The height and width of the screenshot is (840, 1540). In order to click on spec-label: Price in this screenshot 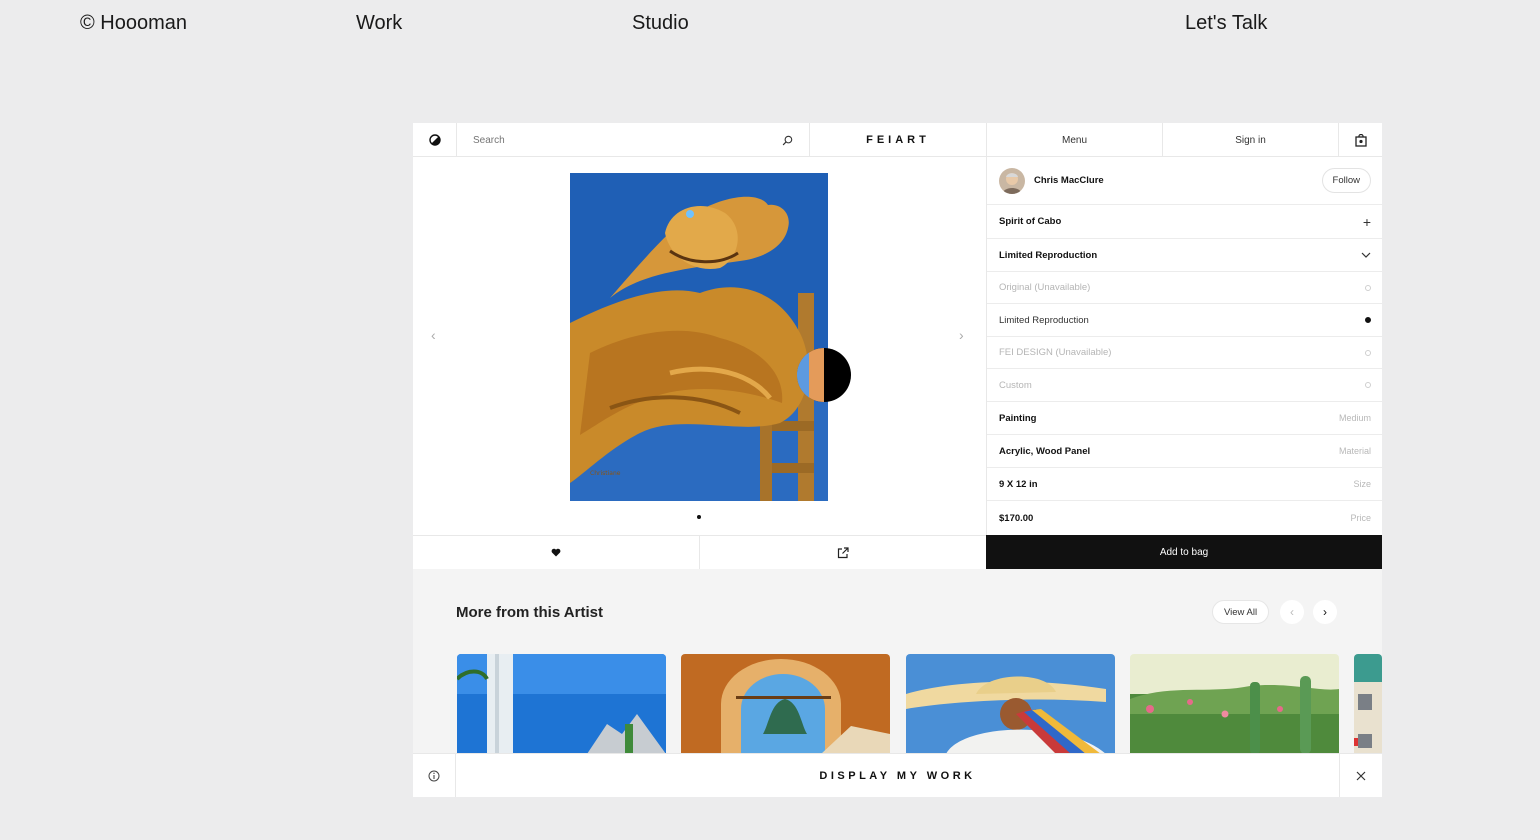, I will do `click(1360, 518)`.